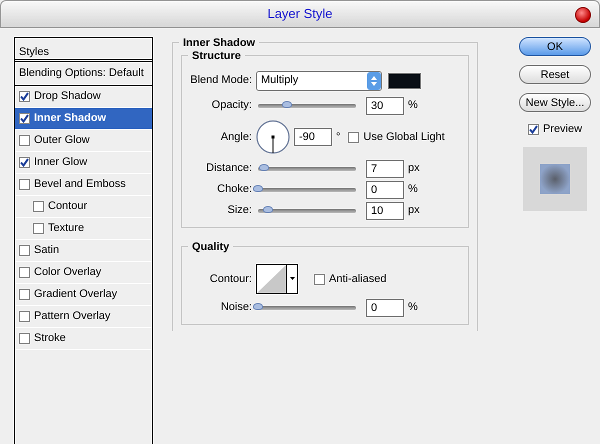 This screenshot has width=600, height=444. I want to click on style-list-item: Pattern Overlay, so click(83, 317).